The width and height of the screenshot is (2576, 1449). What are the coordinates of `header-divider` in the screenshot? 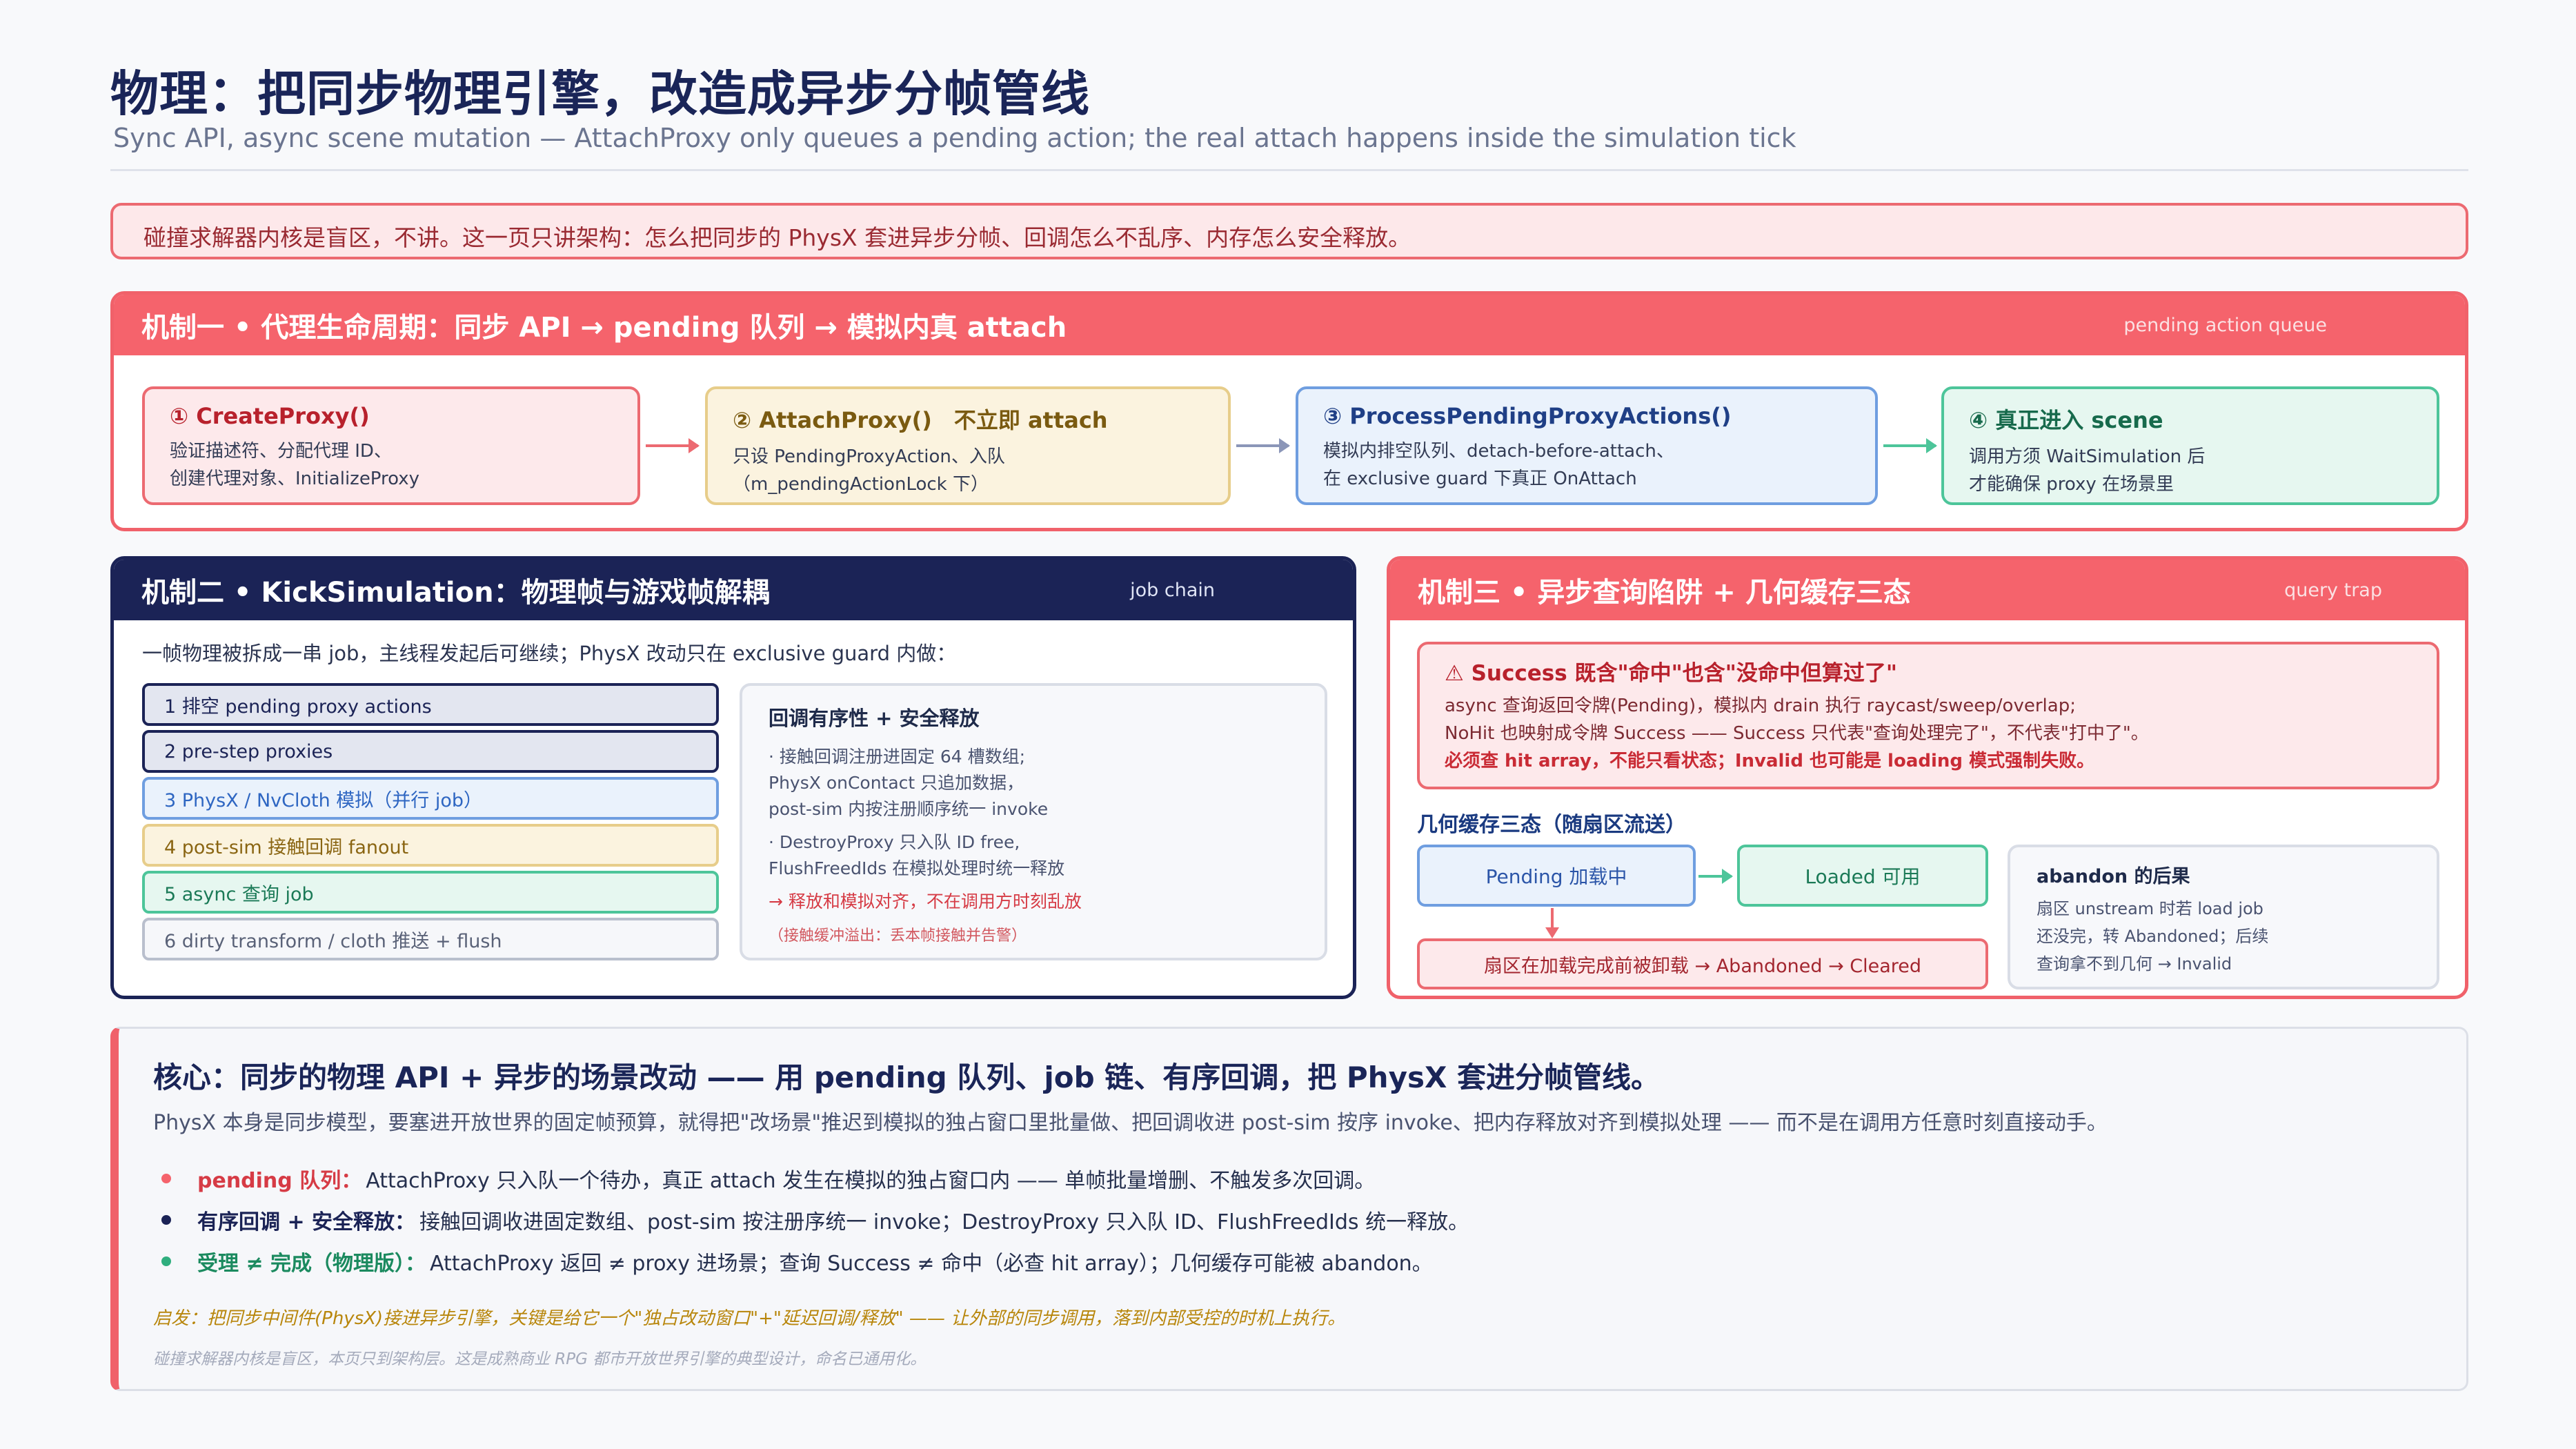 It's located at (1289, 170).